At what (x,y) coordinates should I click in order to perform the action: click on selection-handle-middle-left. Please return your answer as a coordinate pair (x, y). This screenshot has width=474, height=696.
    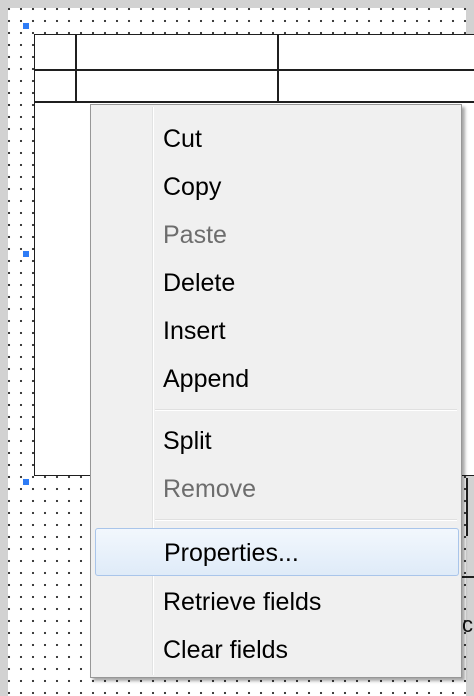
    Looking at the image, I should click on (26, 254).